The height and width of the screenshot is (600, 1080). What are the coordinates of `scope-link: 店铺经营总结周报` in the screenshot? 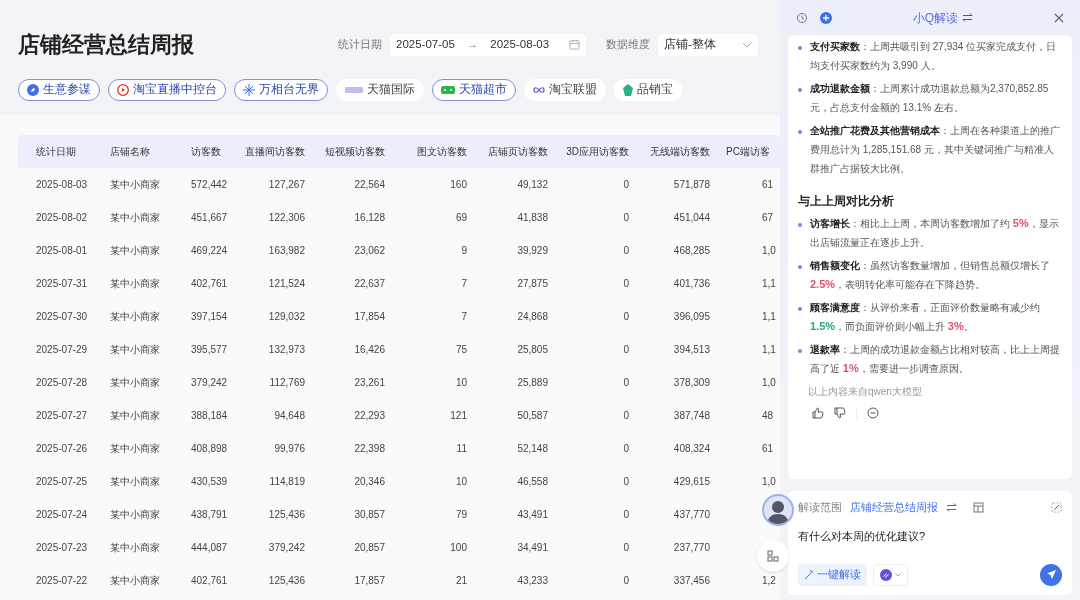 It's located at (894, 508).